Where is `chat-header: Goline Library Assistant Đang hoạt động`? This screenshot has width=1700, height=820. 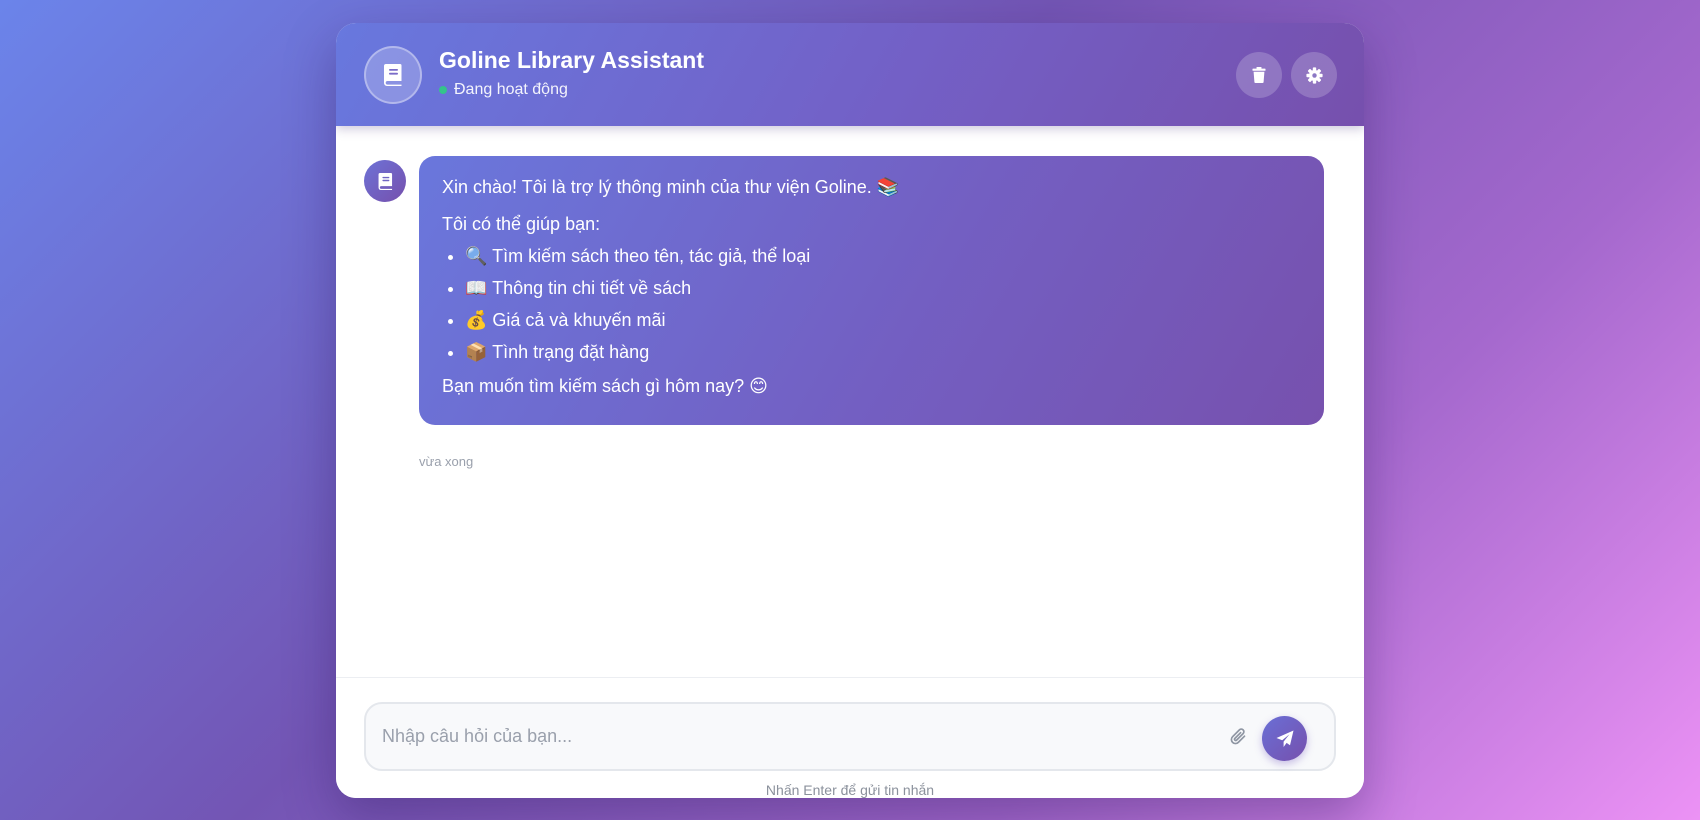
chat-header: Goline Library Assistant Đang hoạt động is located at coordinates (850, 74).